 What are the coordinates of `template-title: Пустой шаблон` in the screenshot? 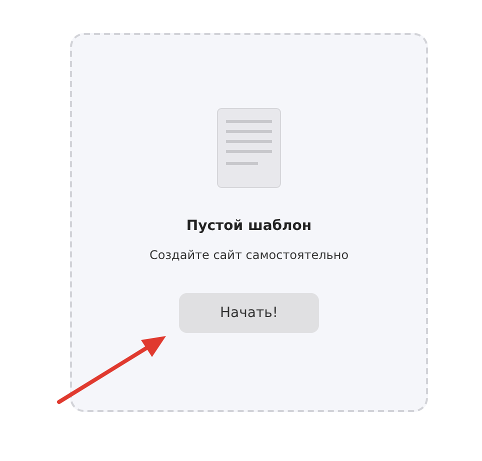 It's located at (249, 226).